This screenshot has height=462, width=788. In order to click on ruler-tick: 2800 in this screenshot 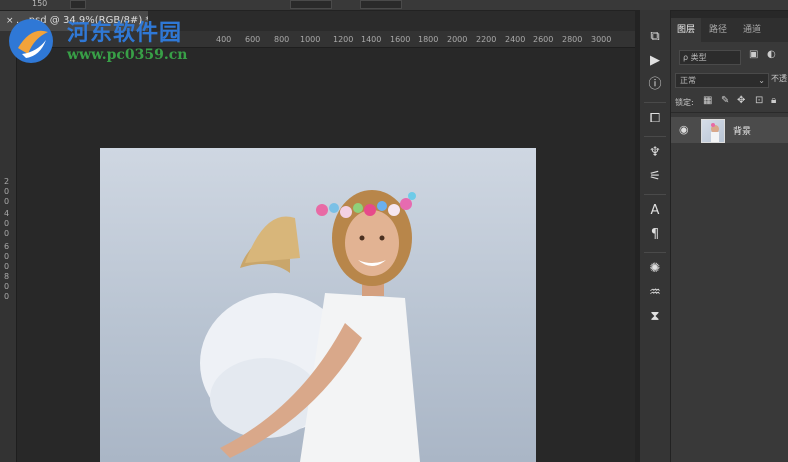, I will do `click(572, 39)`.